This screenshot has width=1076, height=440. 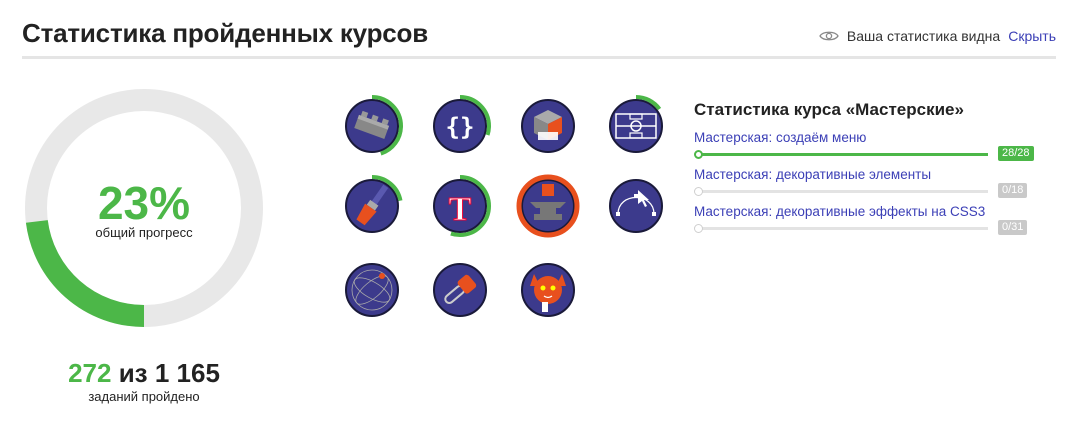 I want to click on cat-icon, so click(x=548, y=290).